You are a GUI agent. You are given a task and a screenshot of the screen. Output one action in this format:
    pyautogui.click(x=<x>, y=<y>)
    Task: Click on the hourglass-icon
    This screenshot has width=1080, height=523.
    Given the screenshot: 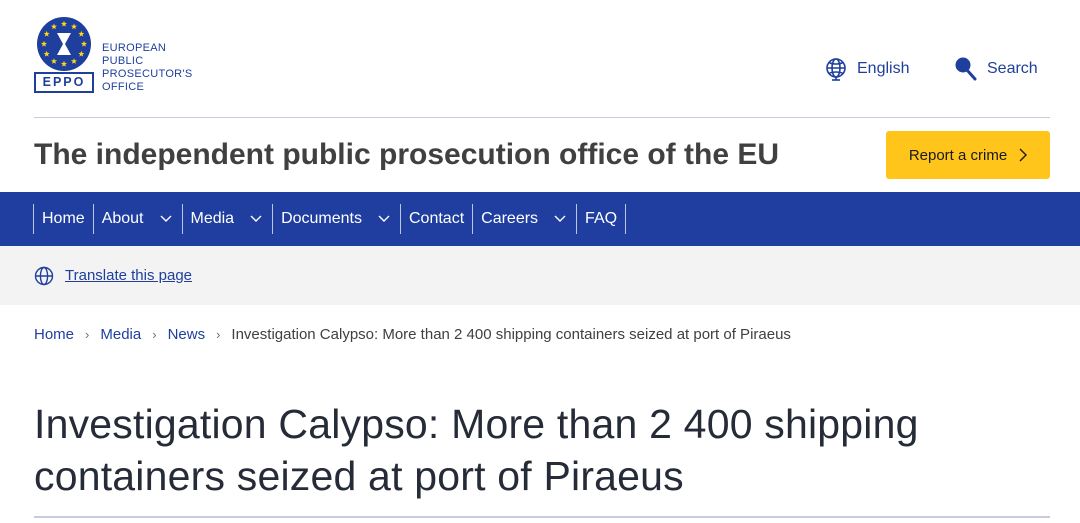 What is the action you would take?
    pyautogui.click(x=64, y=44)
    